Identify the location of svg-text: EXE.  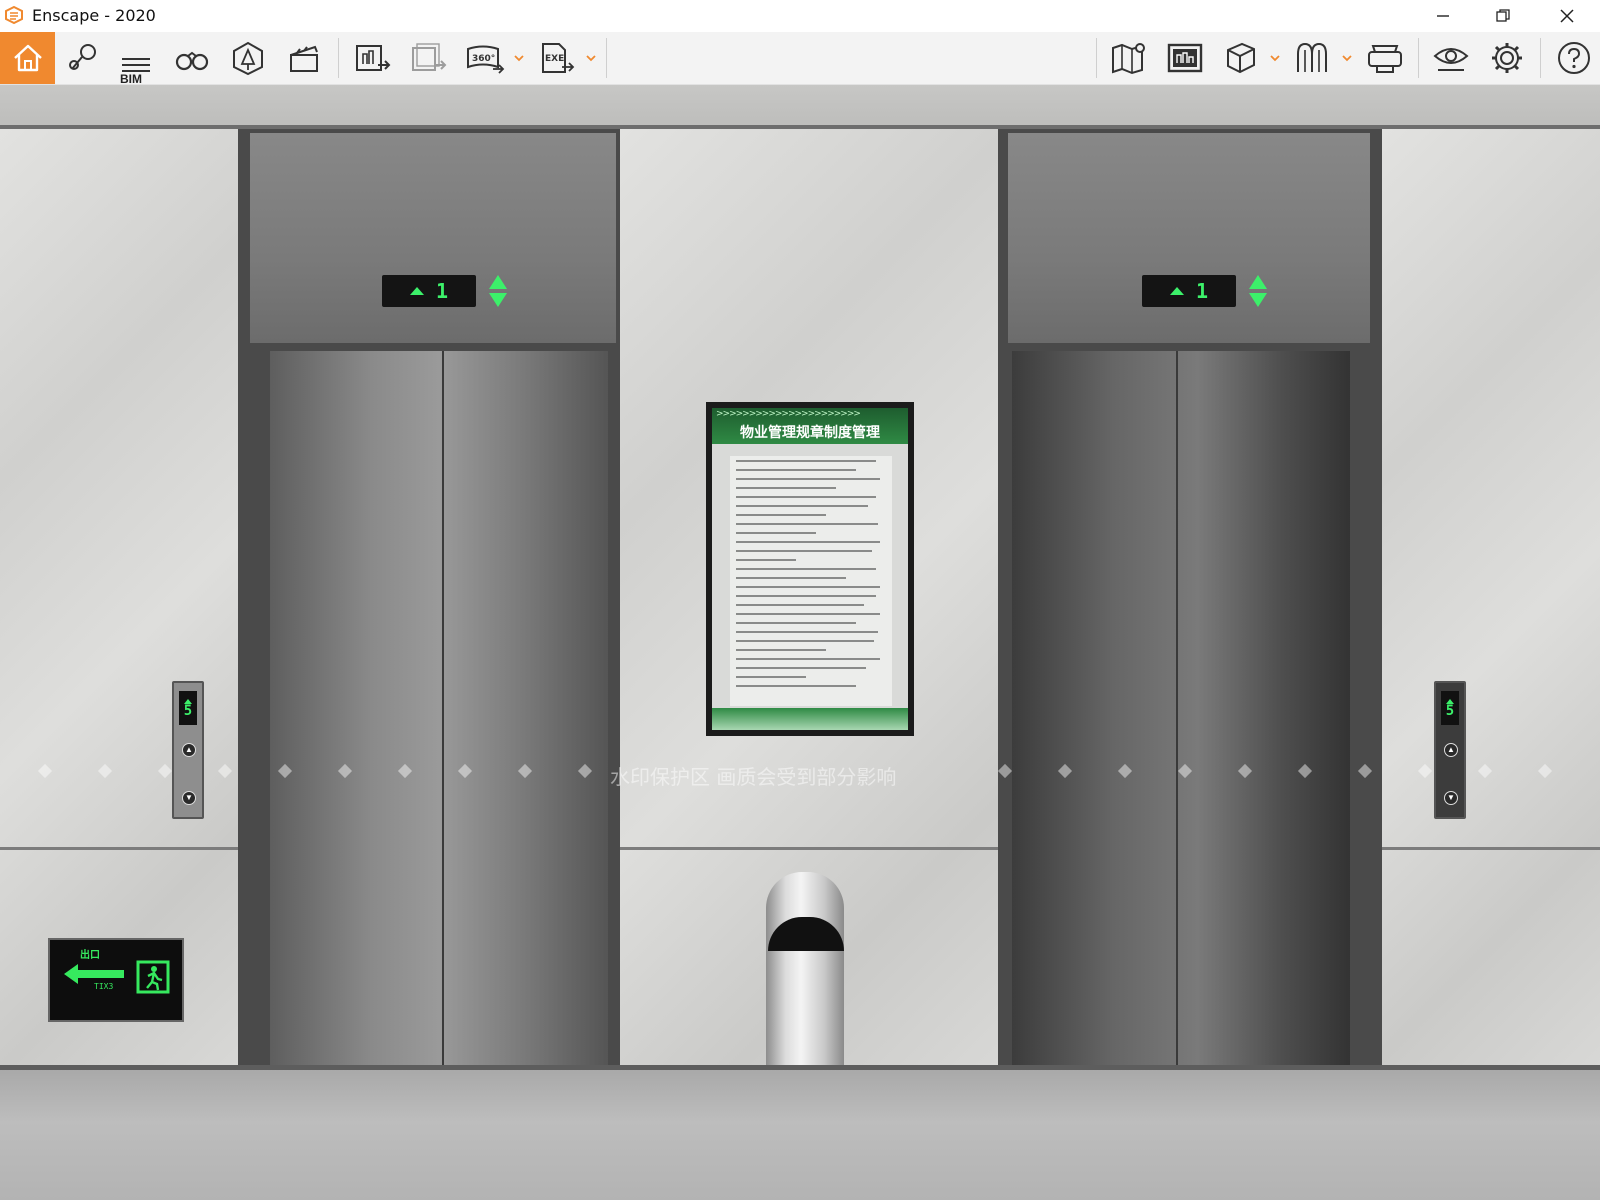
(554, 59).